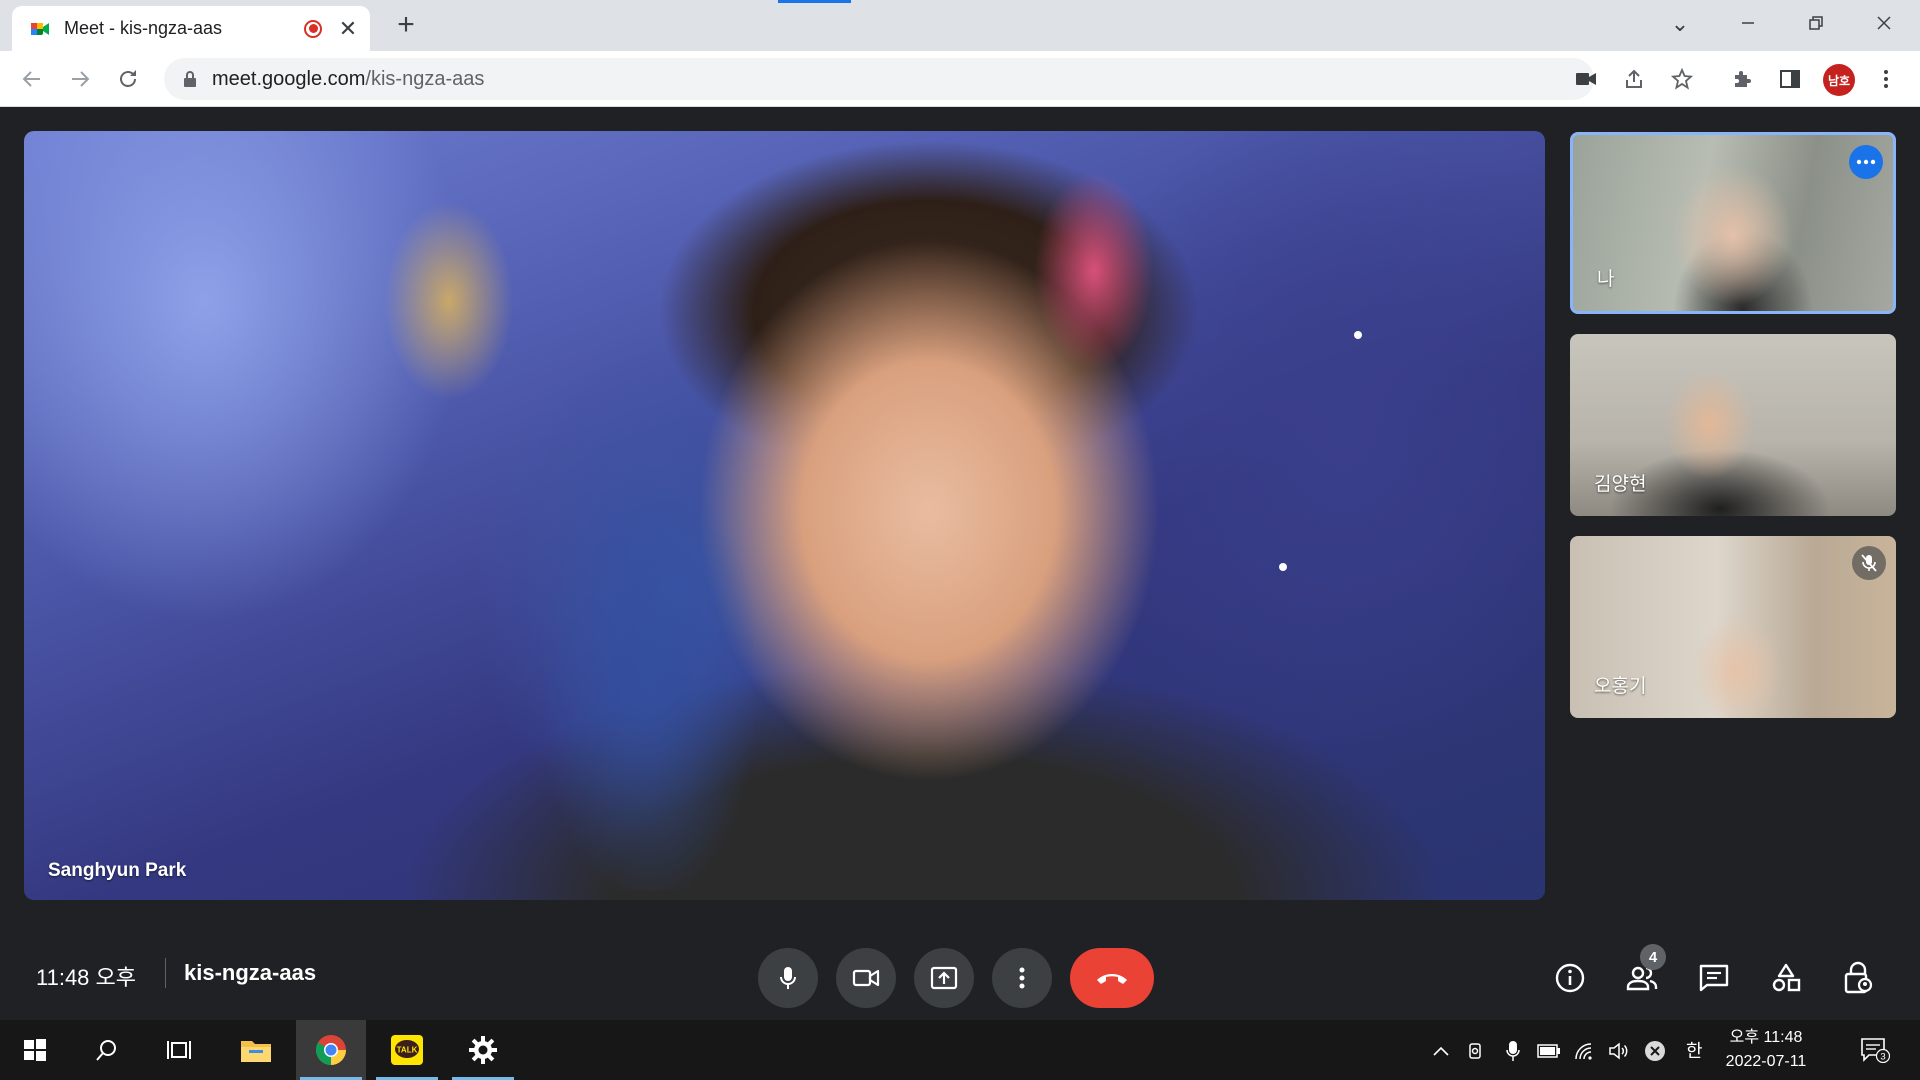 This screenshot has height=1080, width=1920. I want to click on leave-call-button, so click(1112, 978).